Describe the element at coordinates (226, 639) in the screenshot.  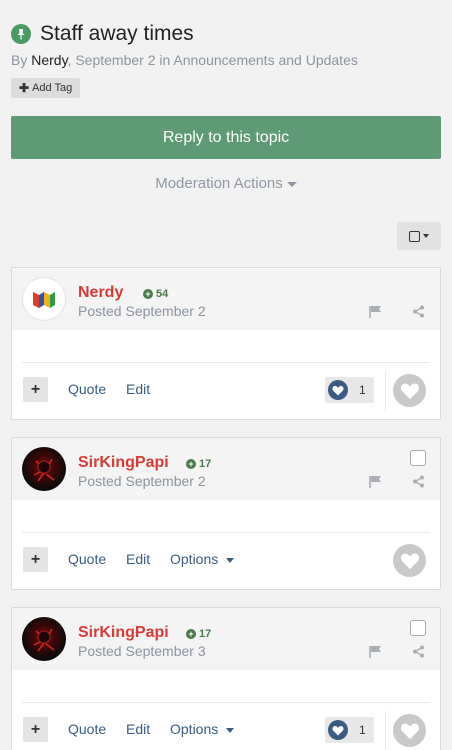
I see `post-header: SirKingPapi +17 Posted September 3` at that location.